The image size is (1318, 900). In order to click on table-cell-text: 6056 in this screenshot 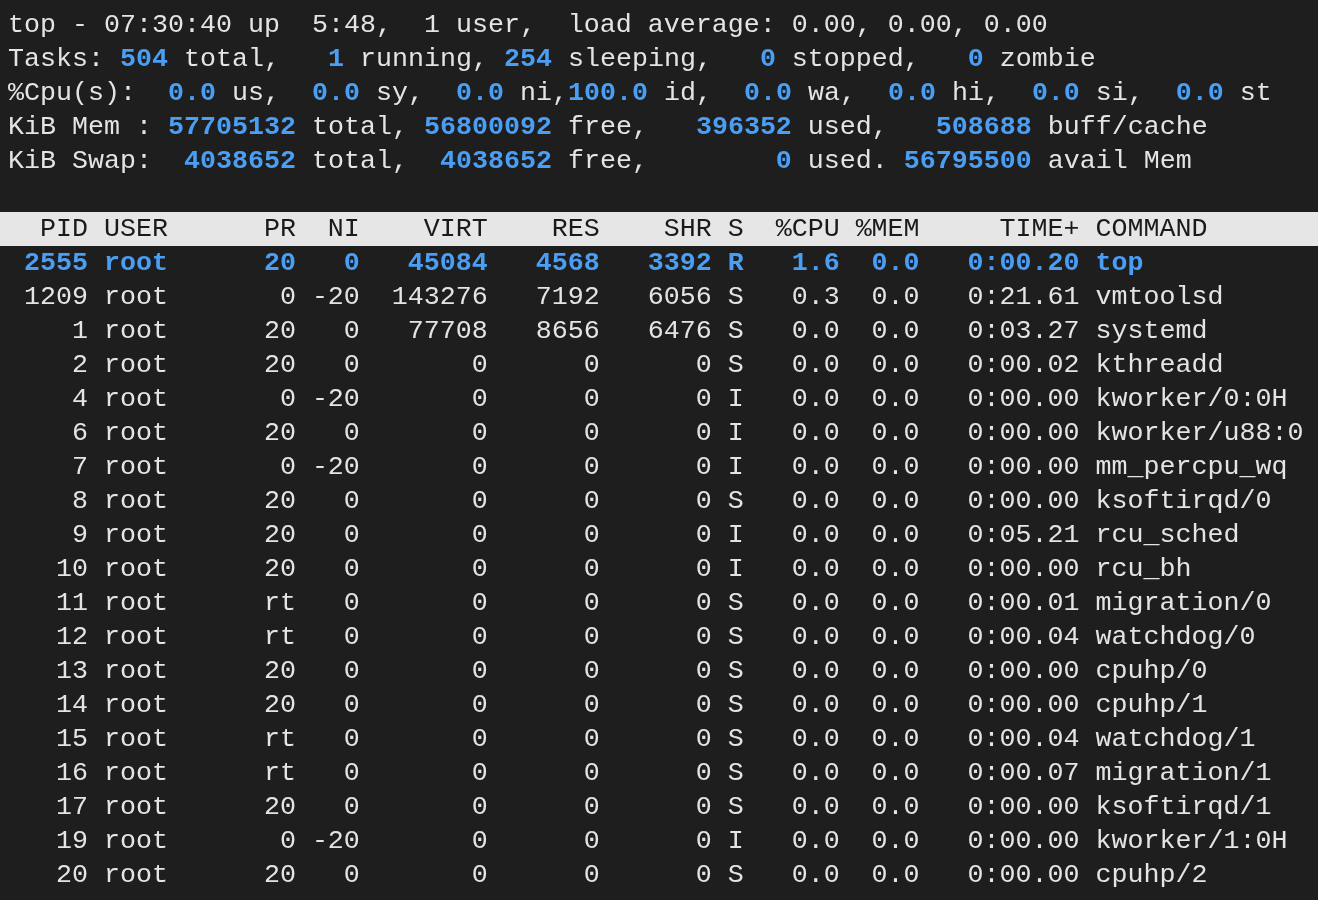, I will do `click(679, 297)`.